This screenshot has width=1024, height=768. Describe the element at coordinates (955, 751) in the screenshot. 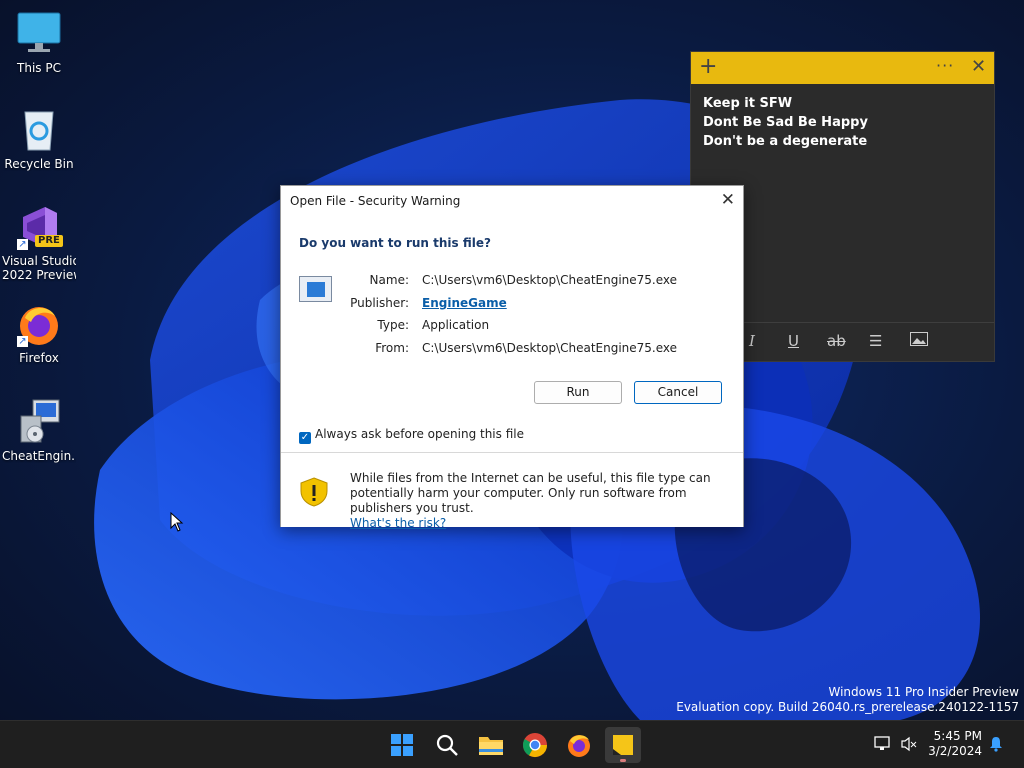

I see `clock-date: 3/2/2024` at that location.